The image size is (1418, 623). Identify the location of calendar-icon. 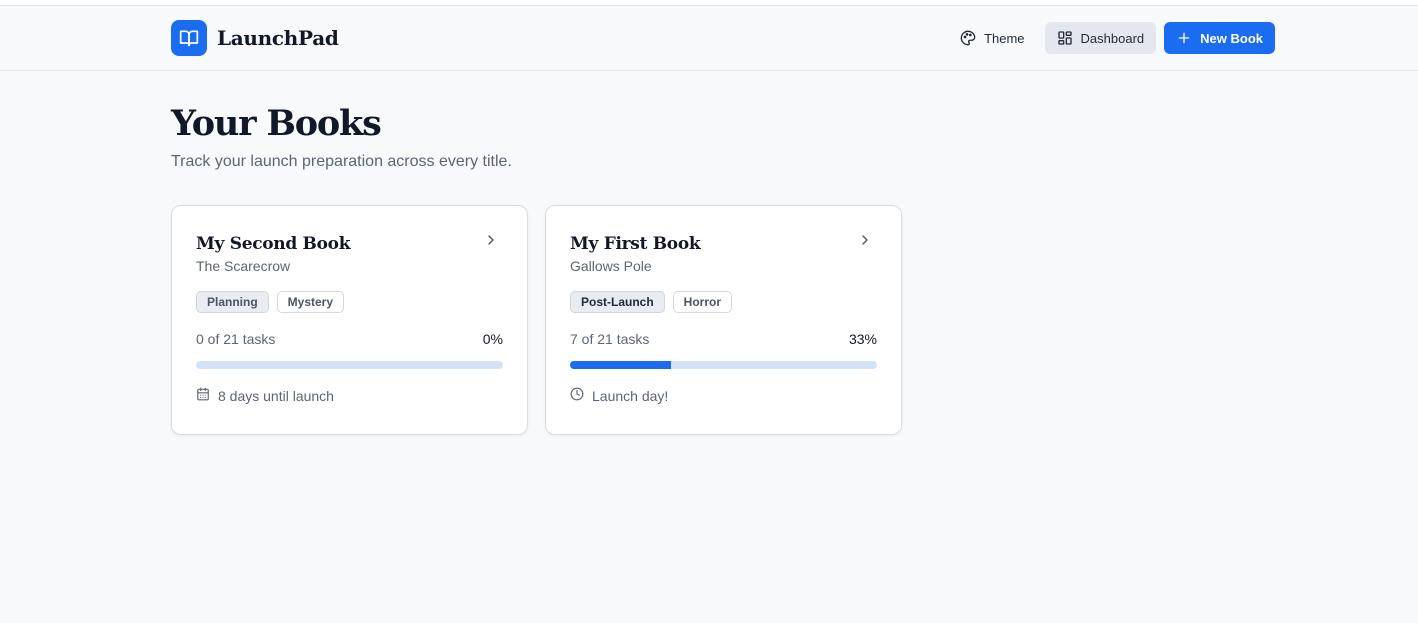
(203, 395).